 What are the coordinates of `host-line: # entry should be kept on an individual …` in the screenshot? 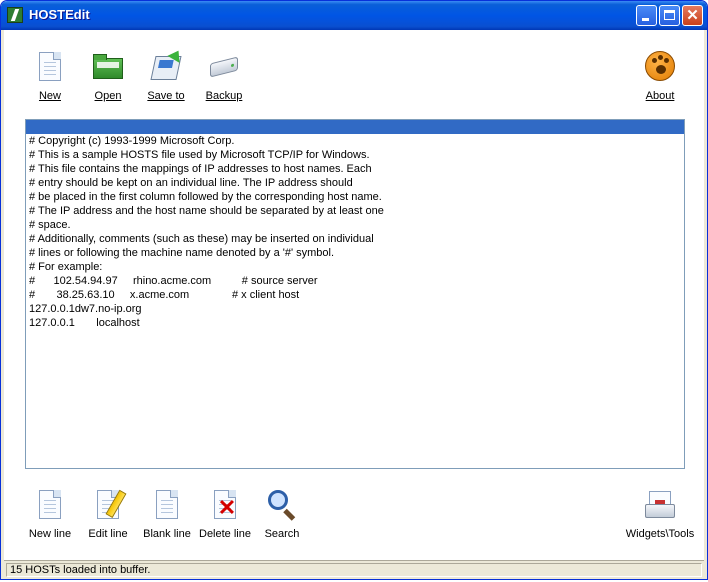 It's located at (355, 183).